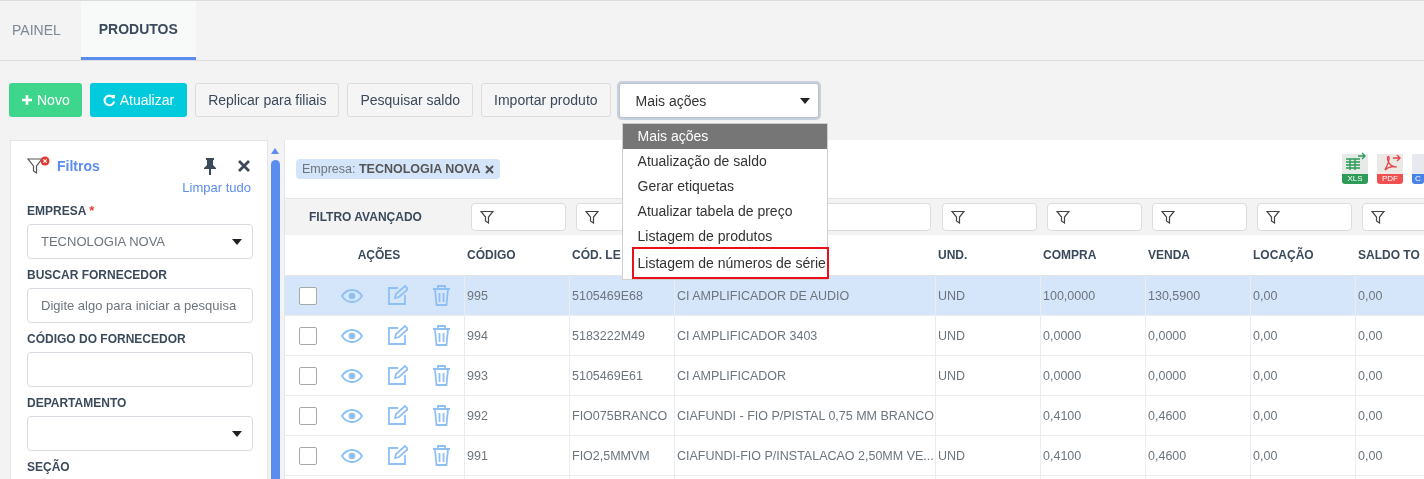 The image size is (1424, 479). I want to click on field-label: DEPARTAMENTO, so click(77, 402).